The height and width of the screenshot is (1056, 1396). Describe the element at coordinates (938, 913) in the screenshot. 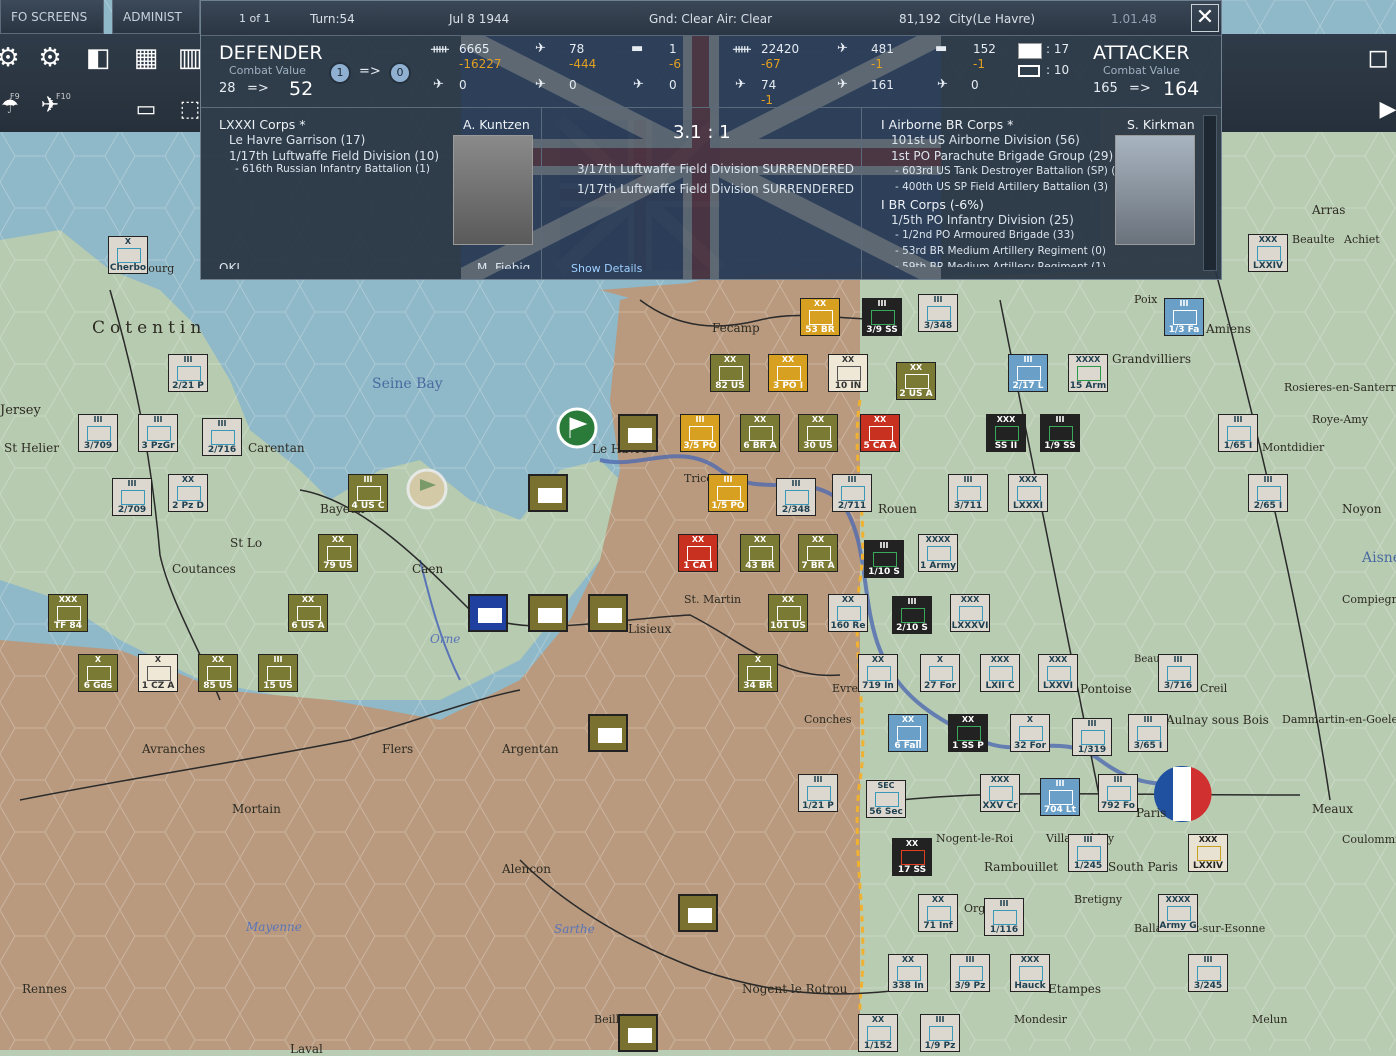

I see `unit-counter: XX 71 Inf` at that location.